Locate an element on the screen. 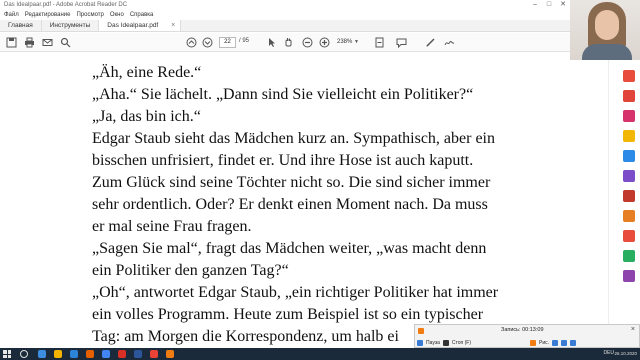 The height and width of the screenshot is (360, 640). taskbar-search-icon is located at coordinates (24, 354).